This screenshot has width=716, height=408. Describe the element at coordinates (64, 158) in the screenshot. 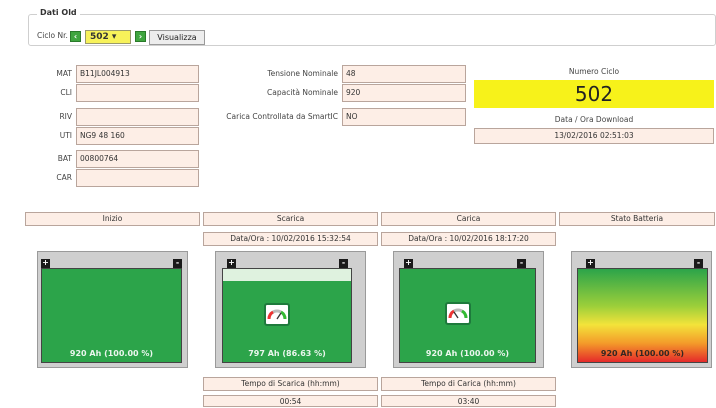

I see `bat-label: BAT` at that location.